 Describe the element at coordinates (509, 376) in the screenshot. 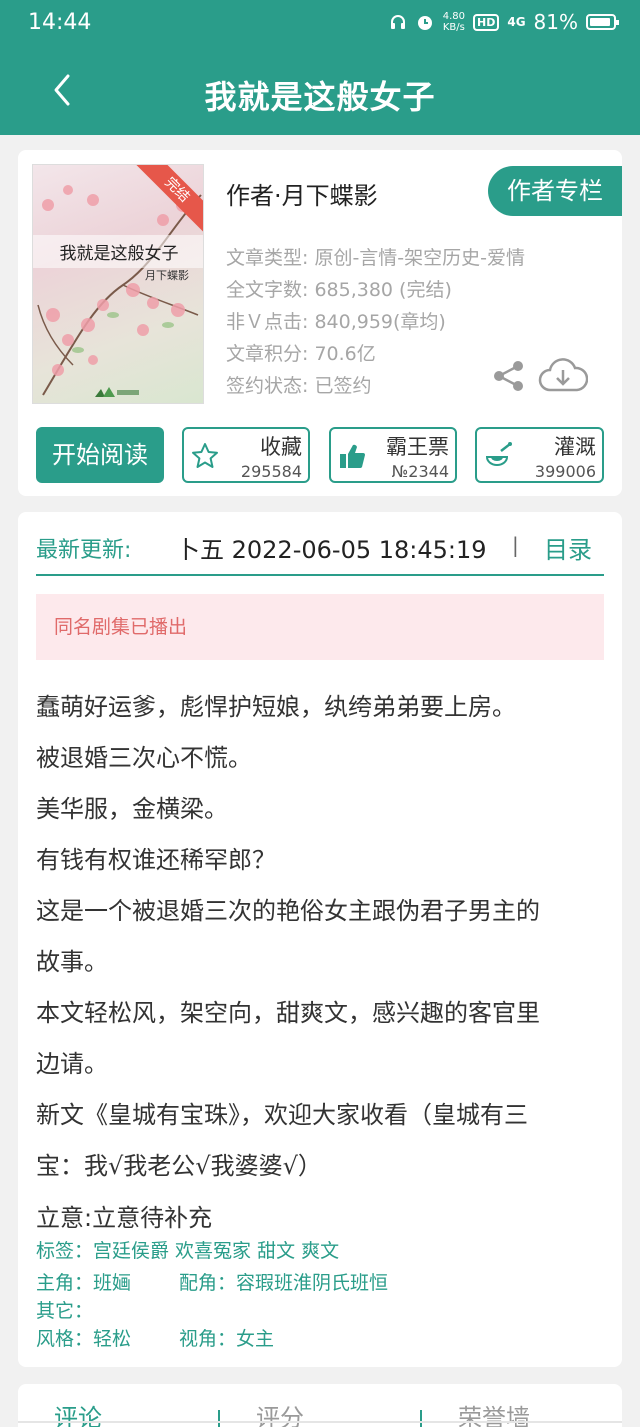

I see `share-icon` at that location.